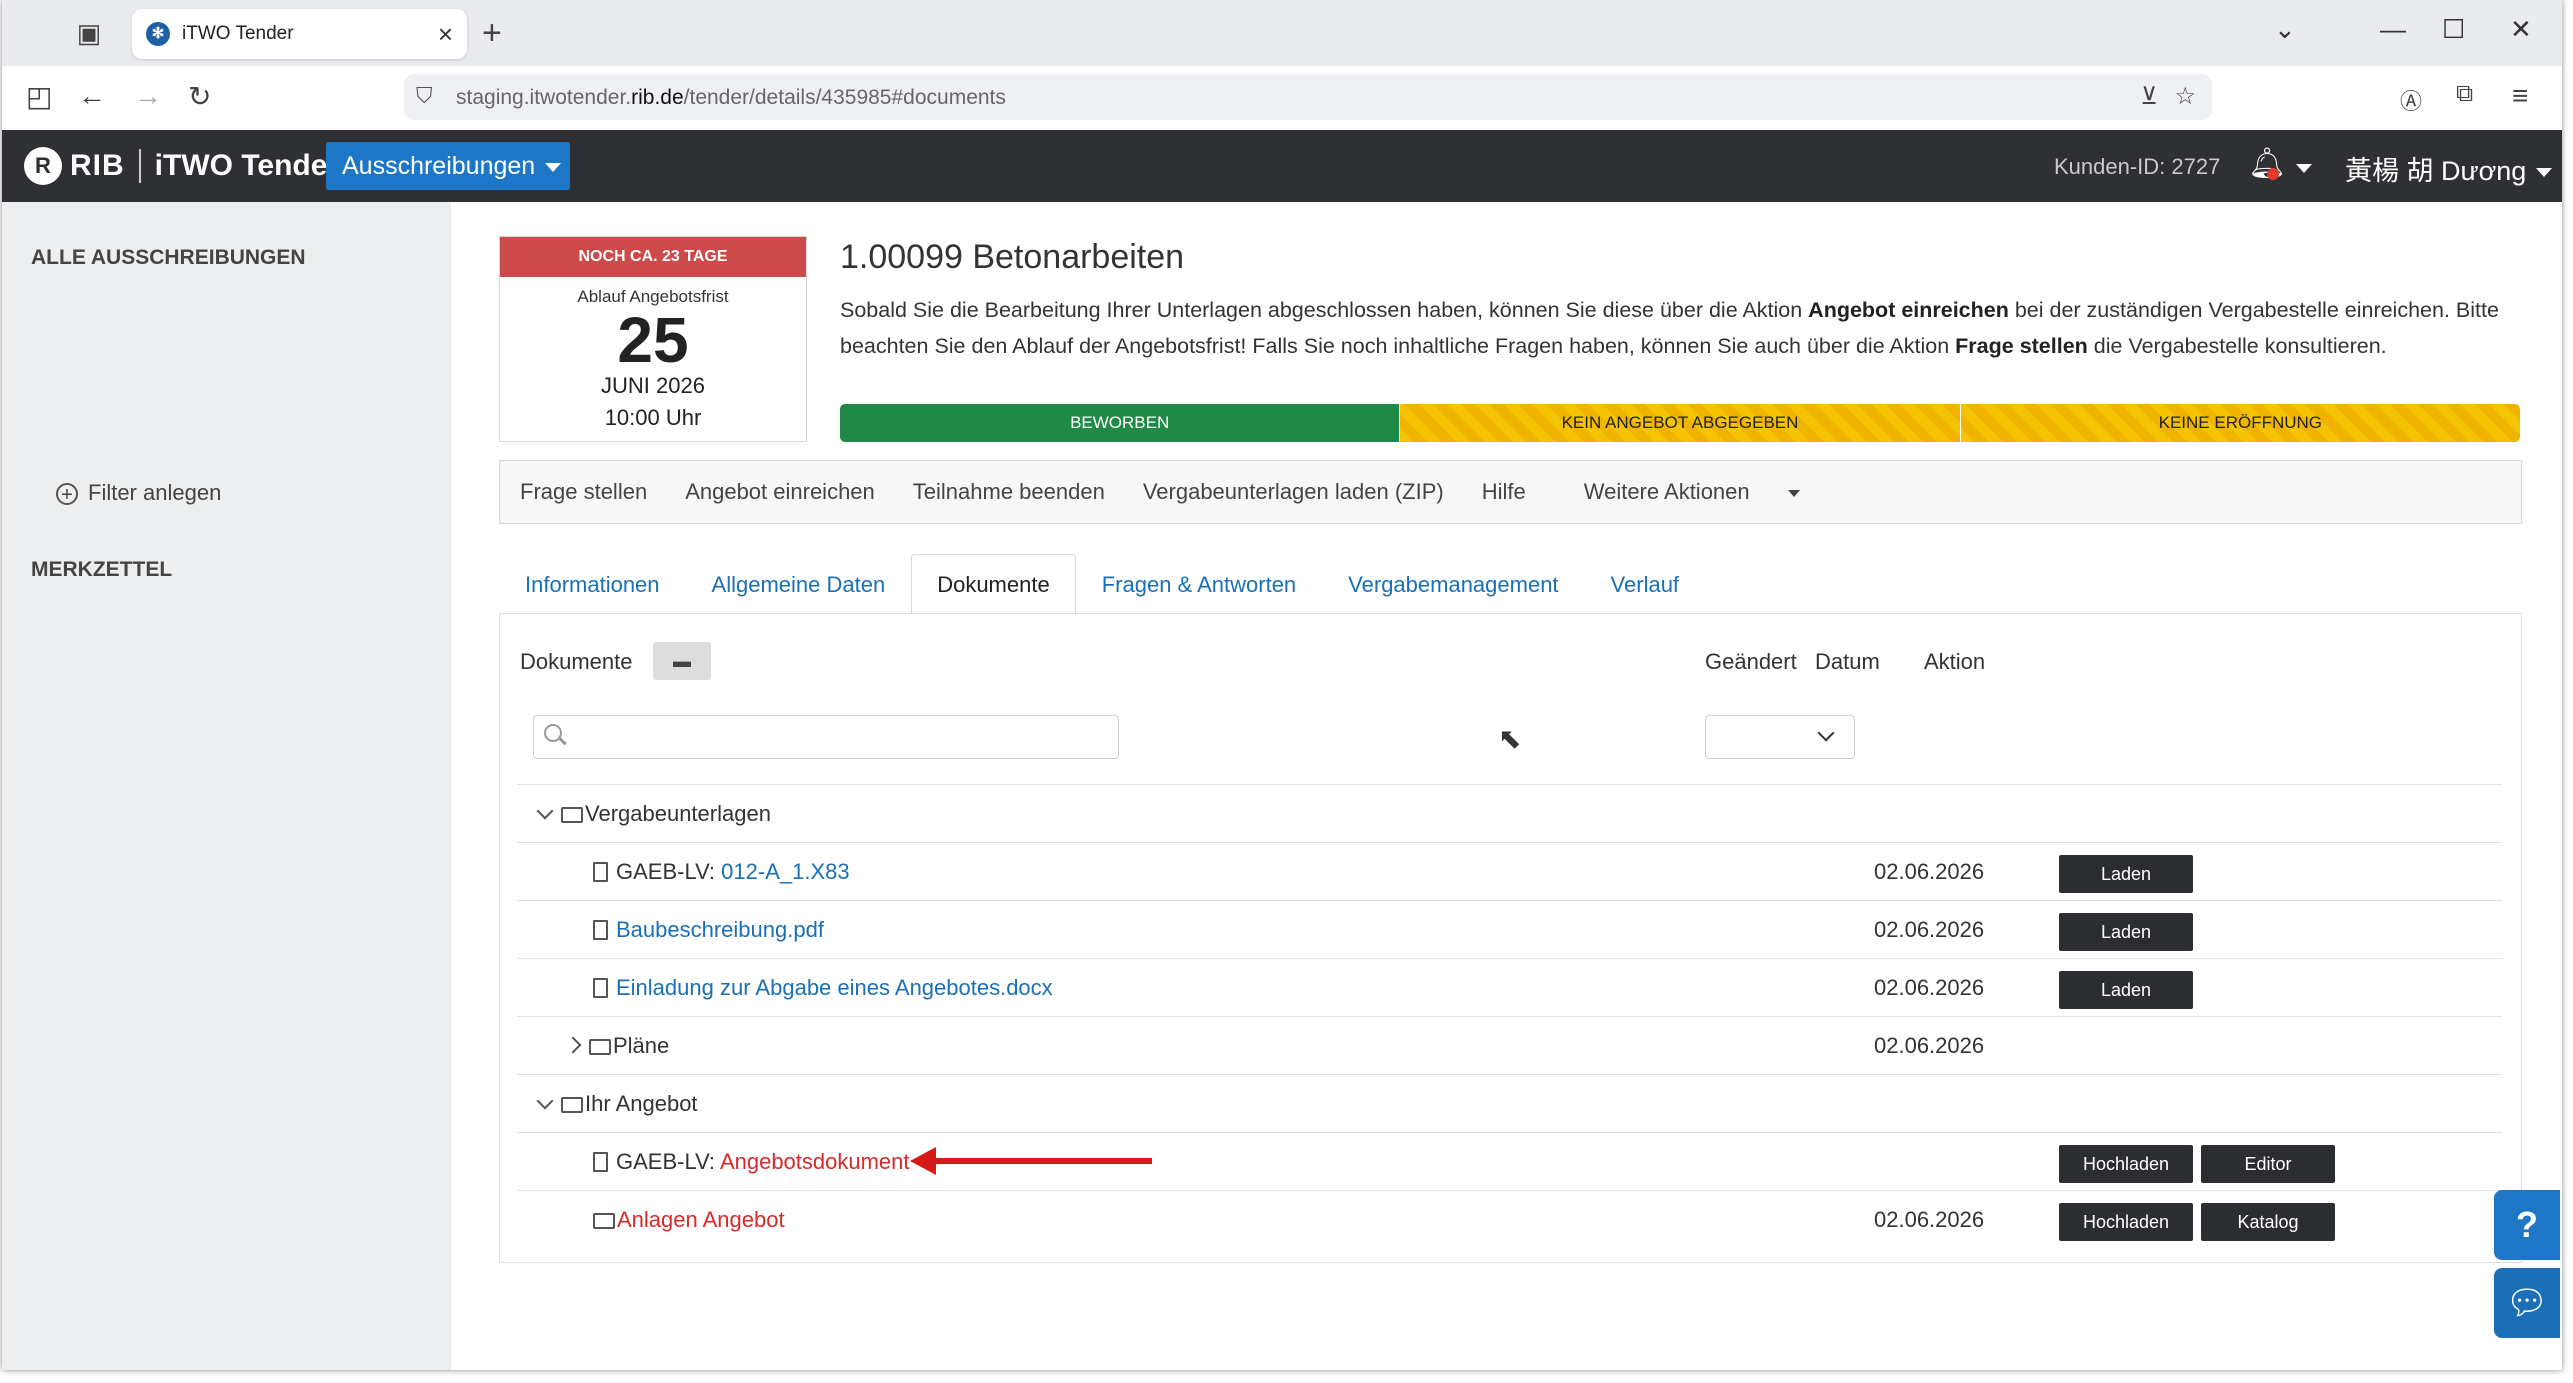 The image size is (2573, 1383). Describe the element at coordinates (448, 166) in the screenshot. I see `ausschreibungen-menu-button: Ausschreibungen` at that location.